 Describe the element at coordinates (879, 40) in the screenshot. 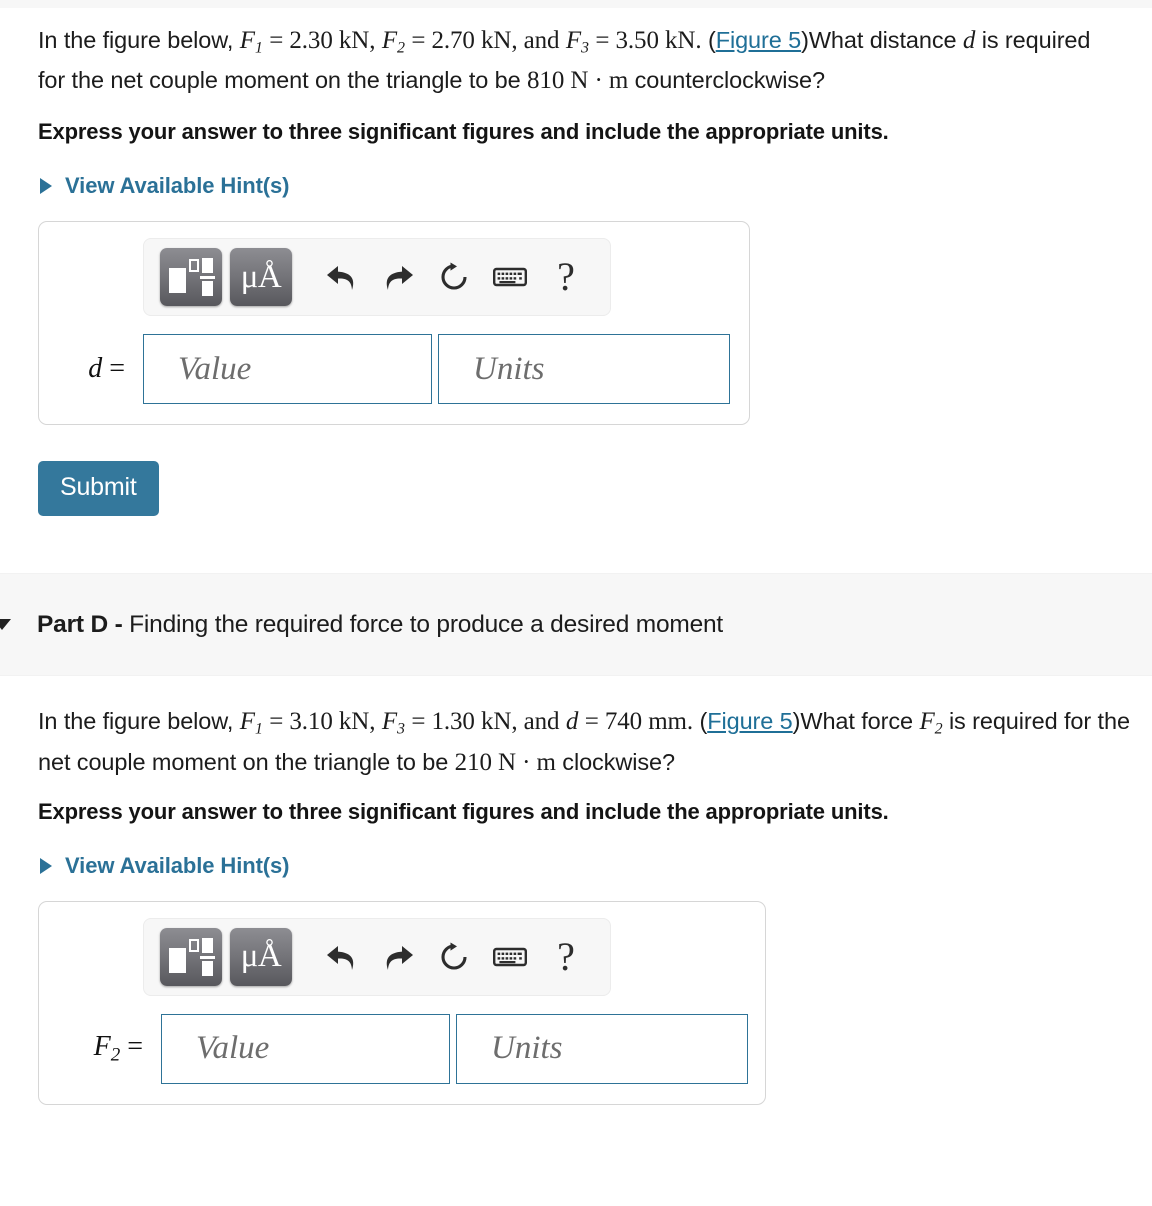

I see `figure-tail: )What distance` at that location.